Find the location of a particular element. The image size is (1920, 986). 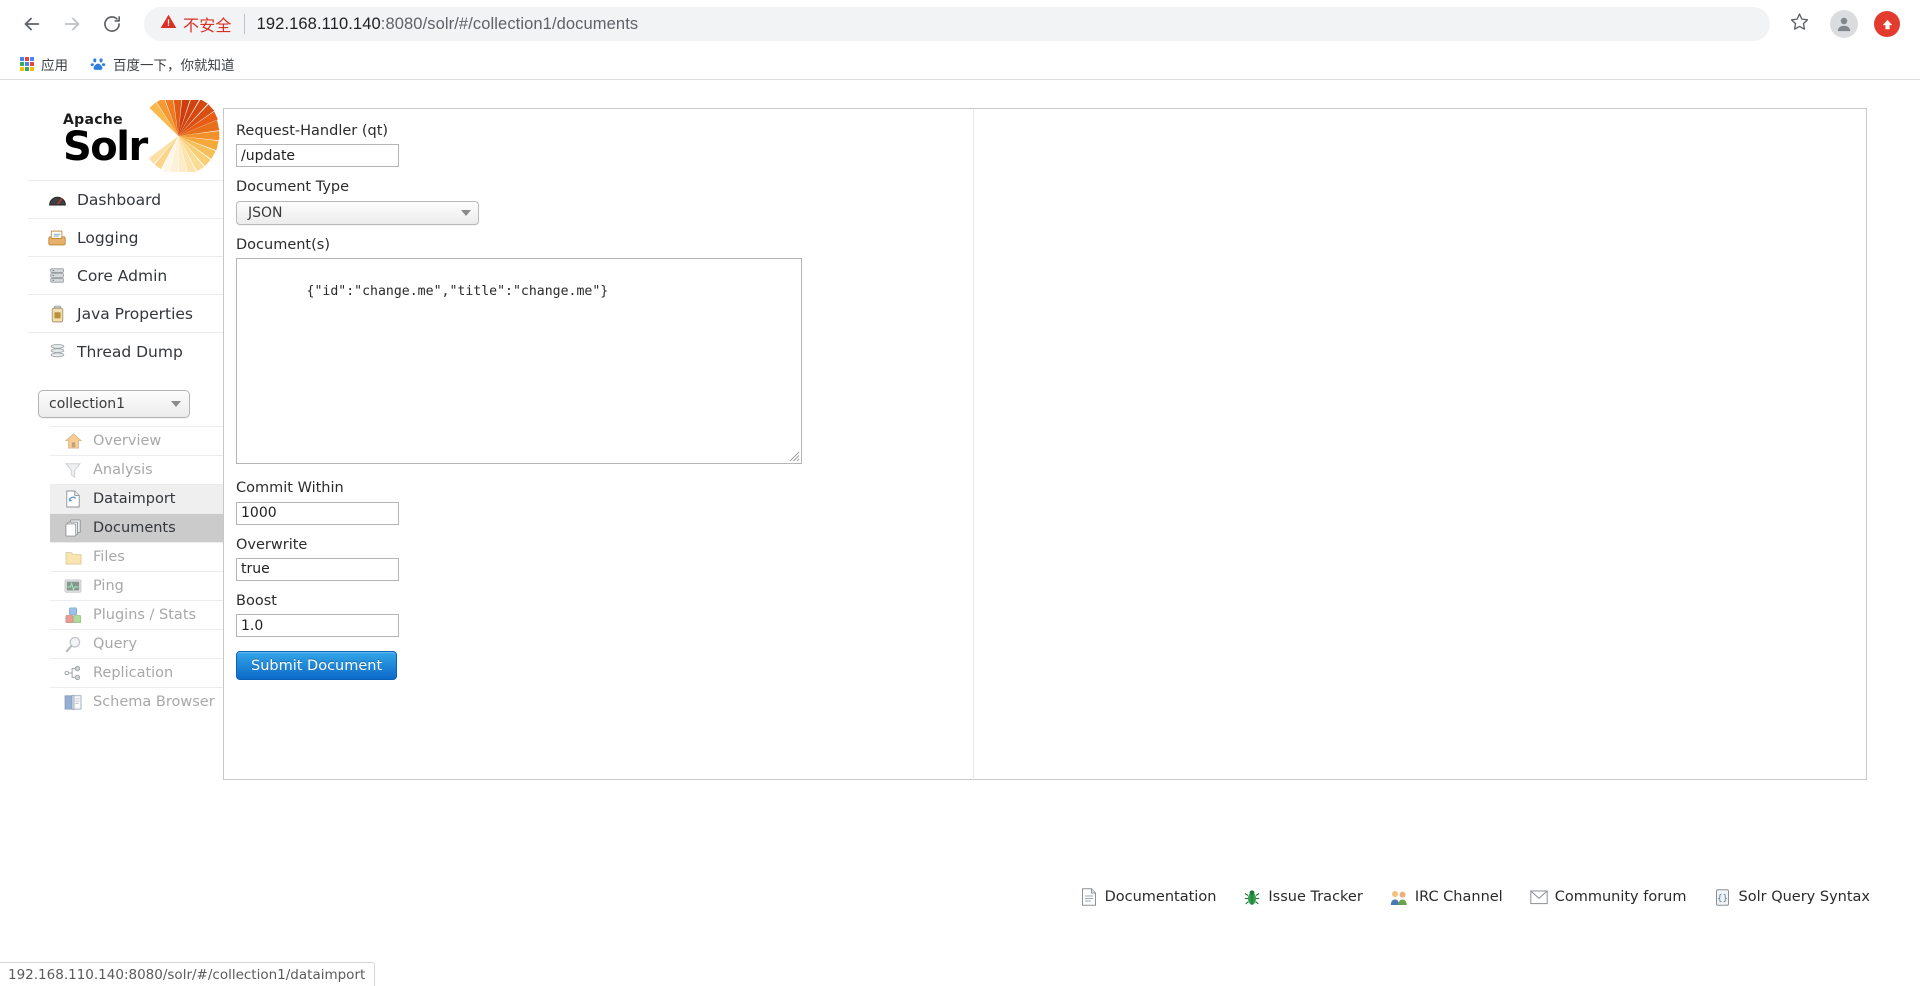

url-port: :8080 is located at coordinates (401, 23).